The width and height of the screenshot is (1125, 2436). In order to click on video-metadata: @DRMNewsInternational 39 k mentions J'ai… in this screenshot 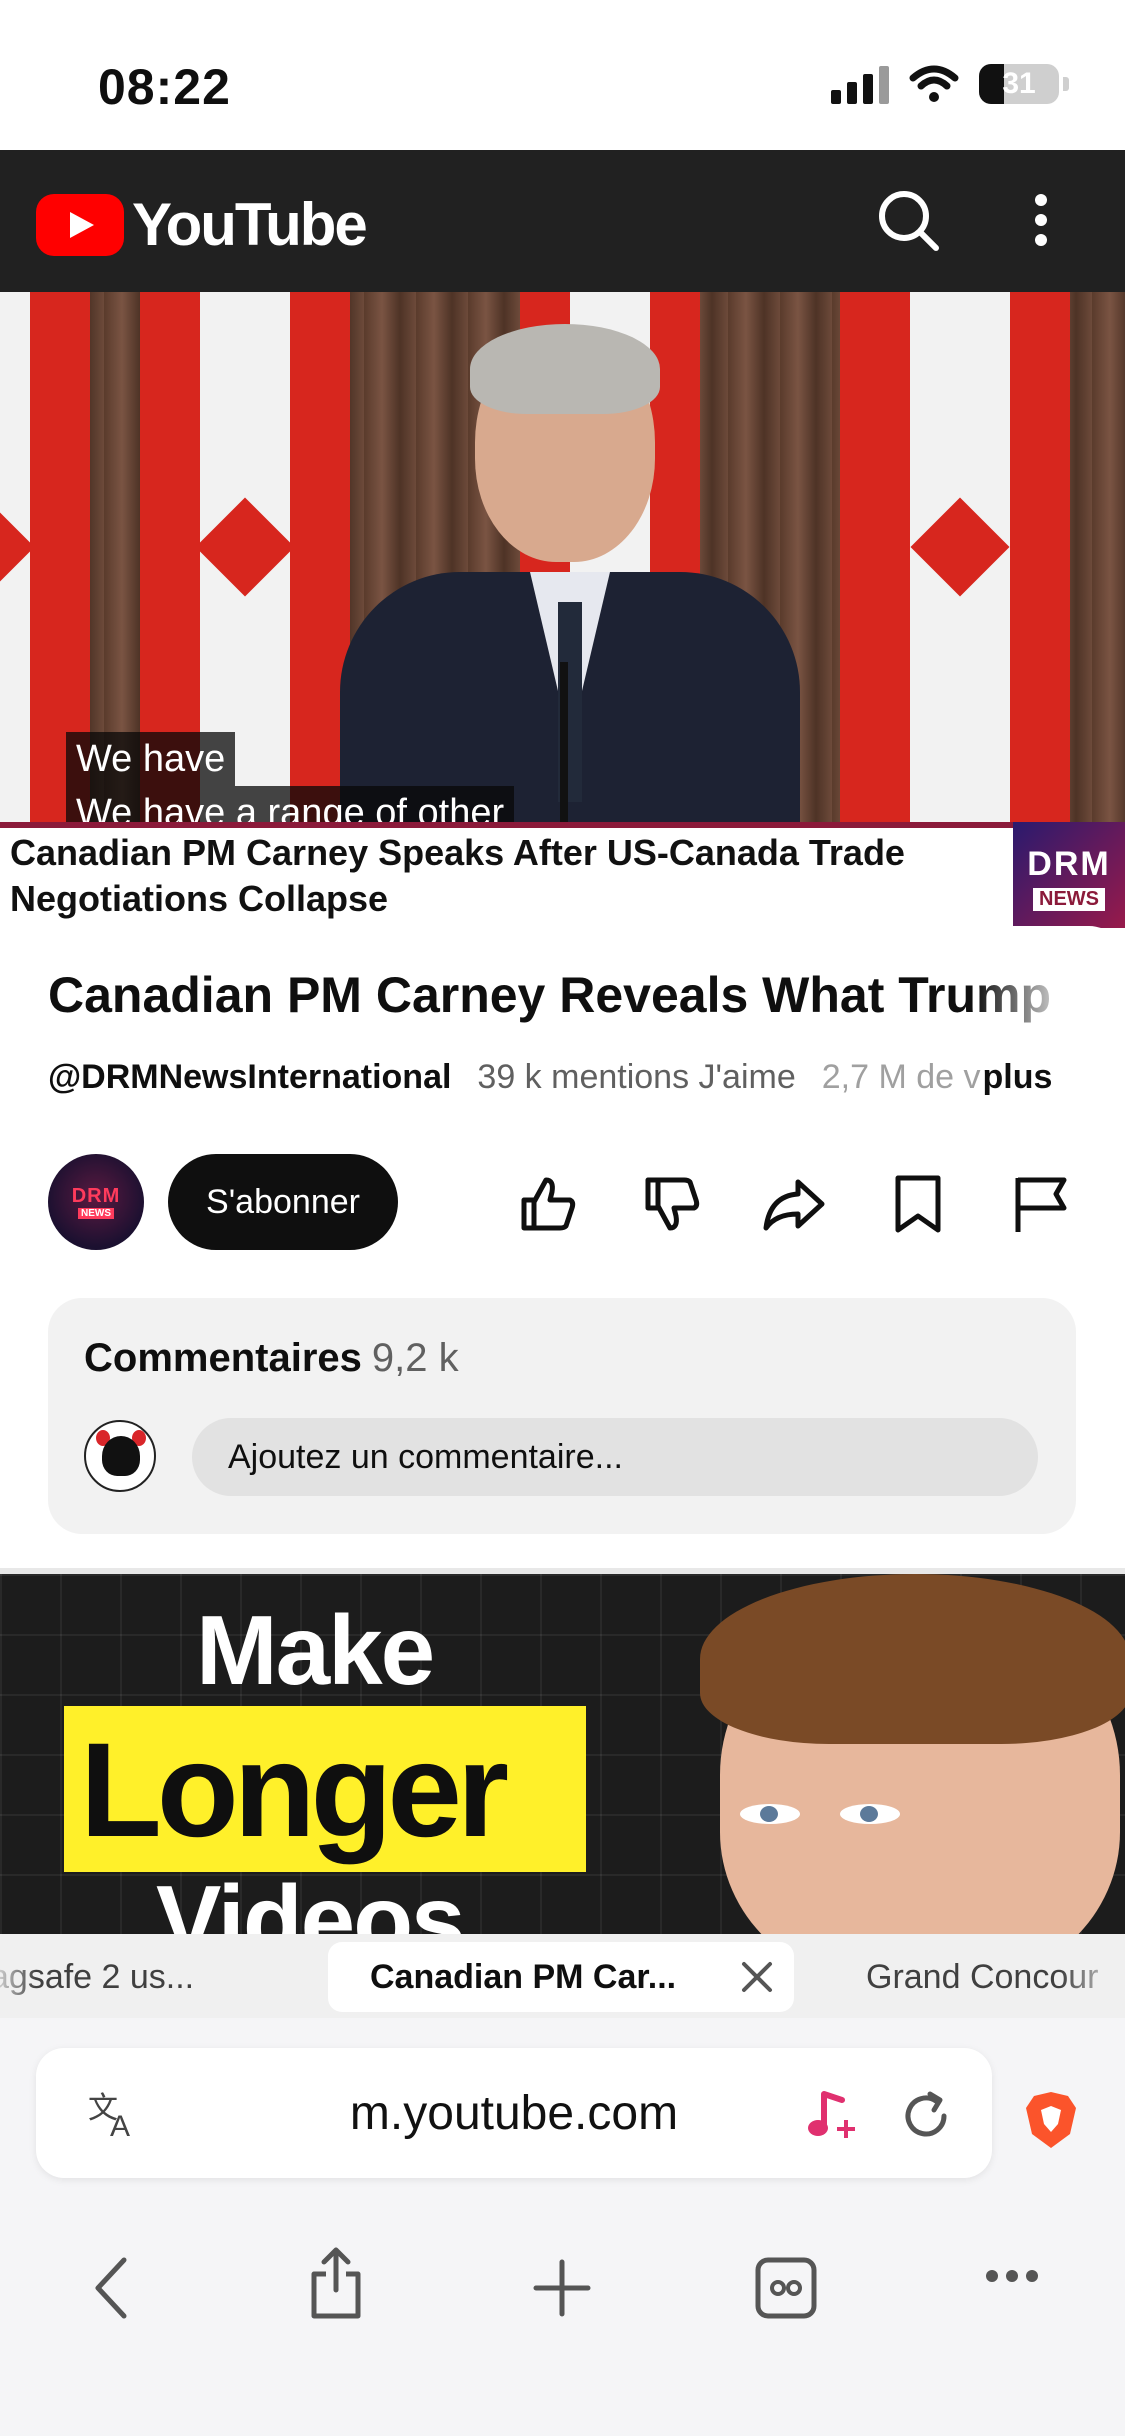, I will do `click(563, 1077)`.